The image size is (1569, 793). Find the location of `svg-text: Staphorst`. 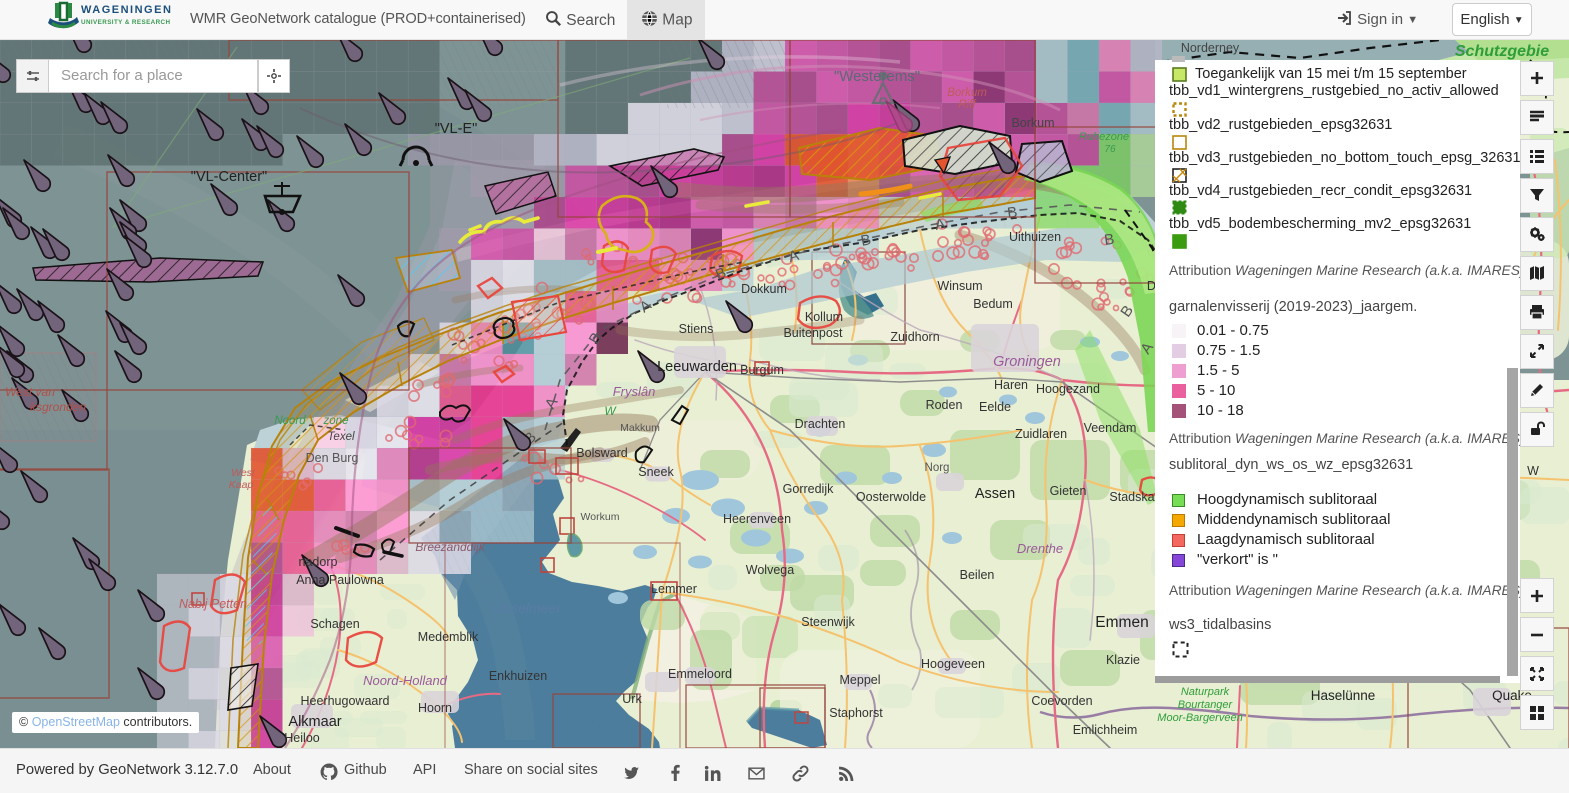

svg-text: Staphorst is located at coordinates (856, 713).